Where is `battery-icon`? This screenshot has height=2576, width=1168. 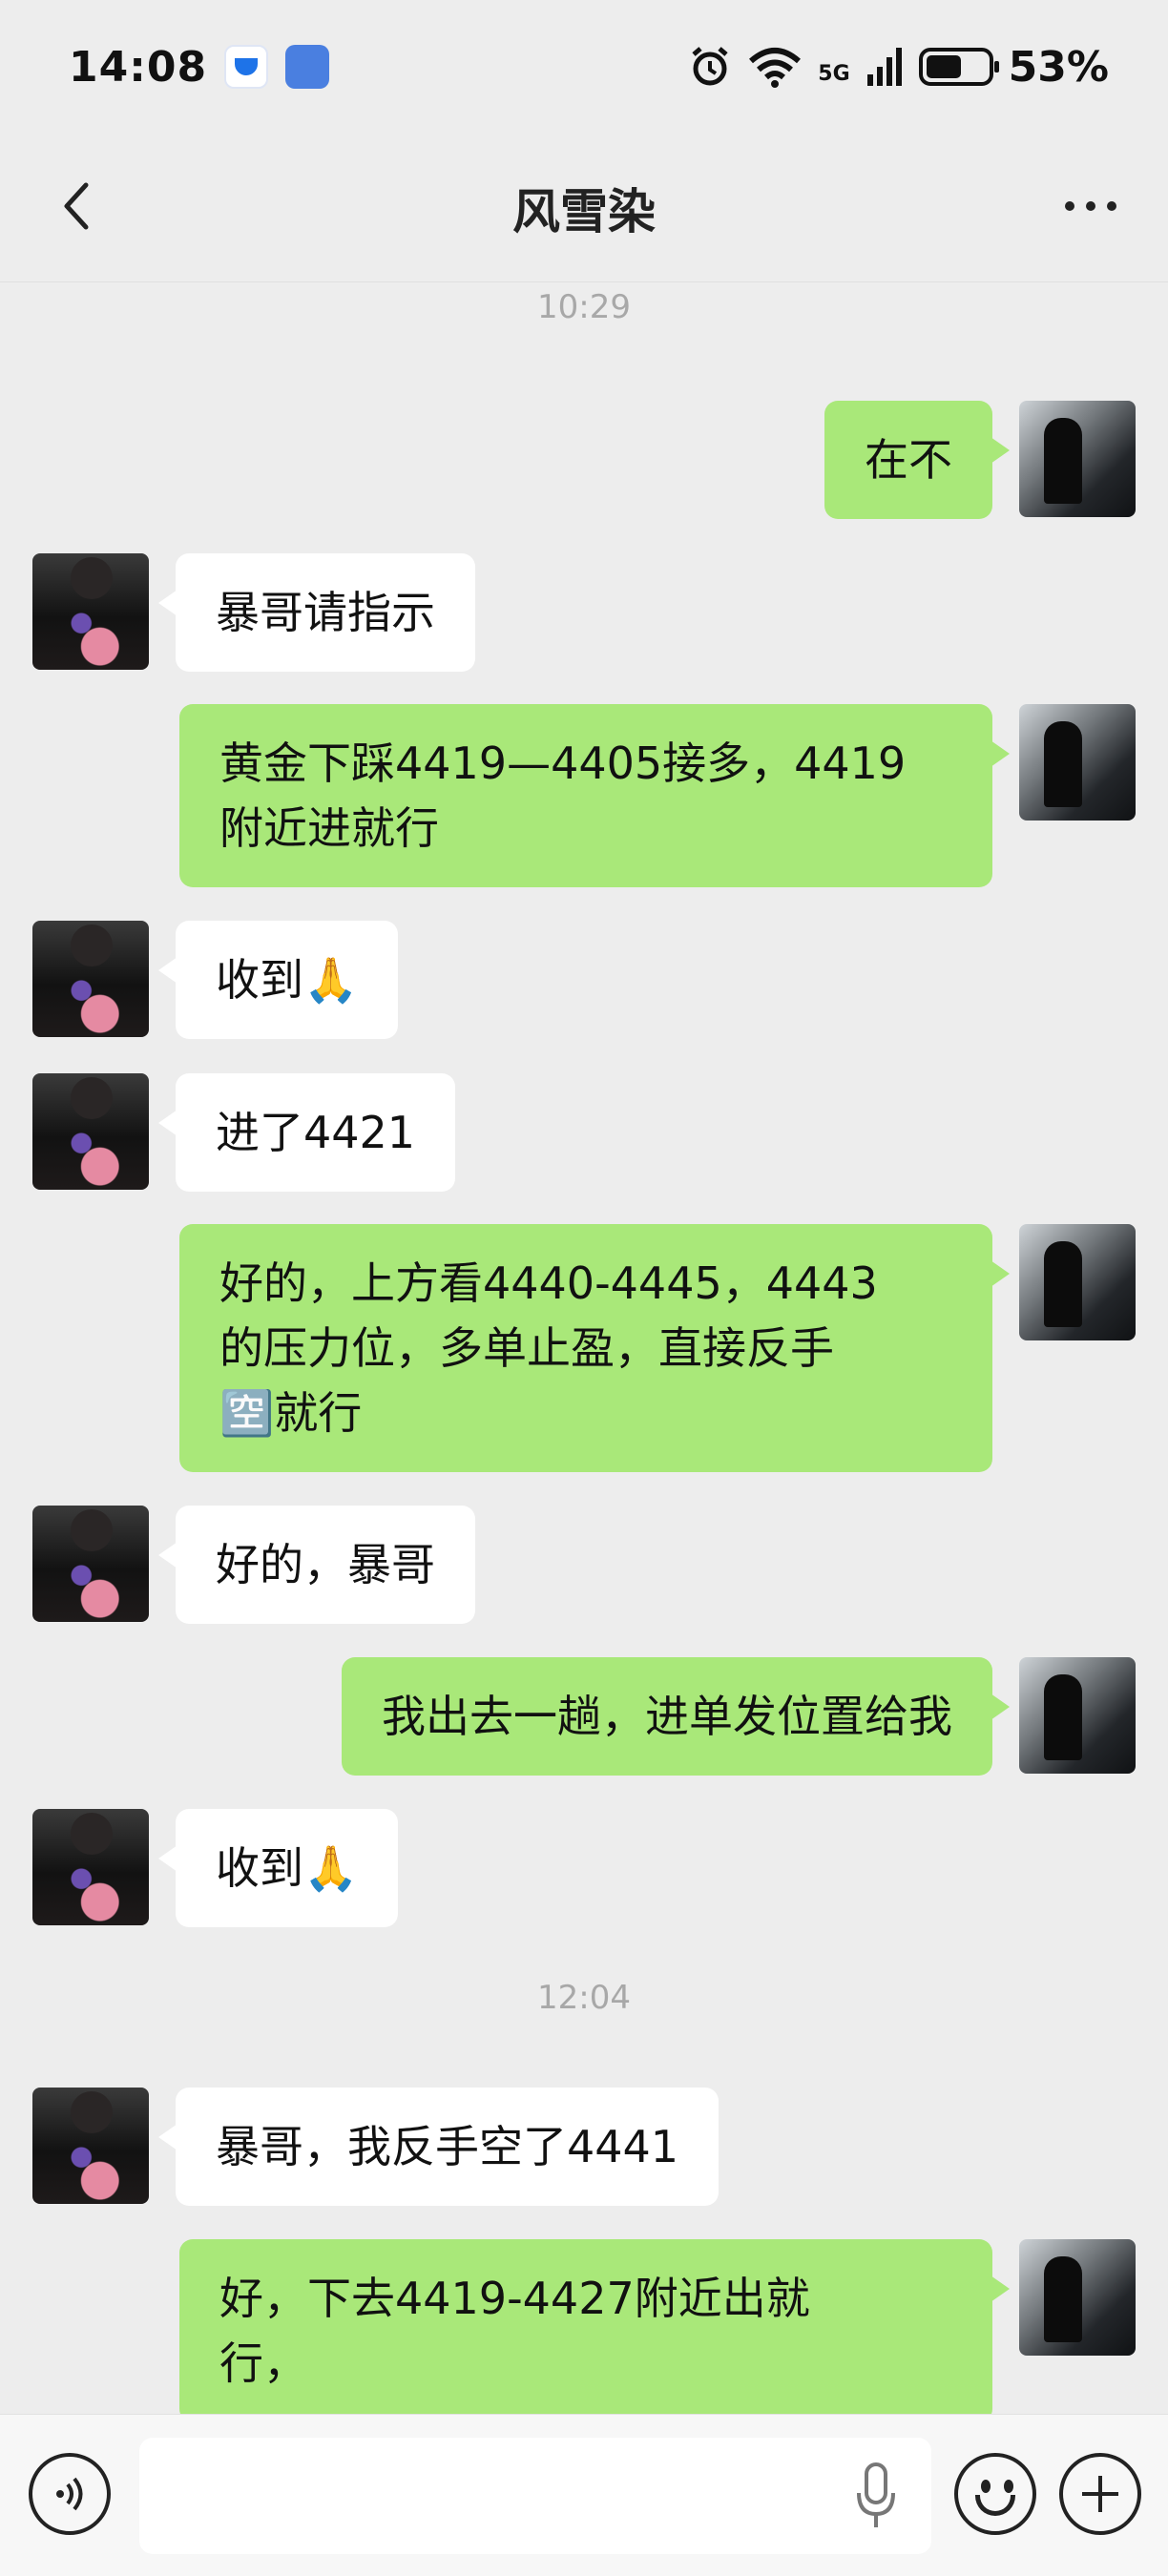 battery-icon is located at coordinates (958, 67).